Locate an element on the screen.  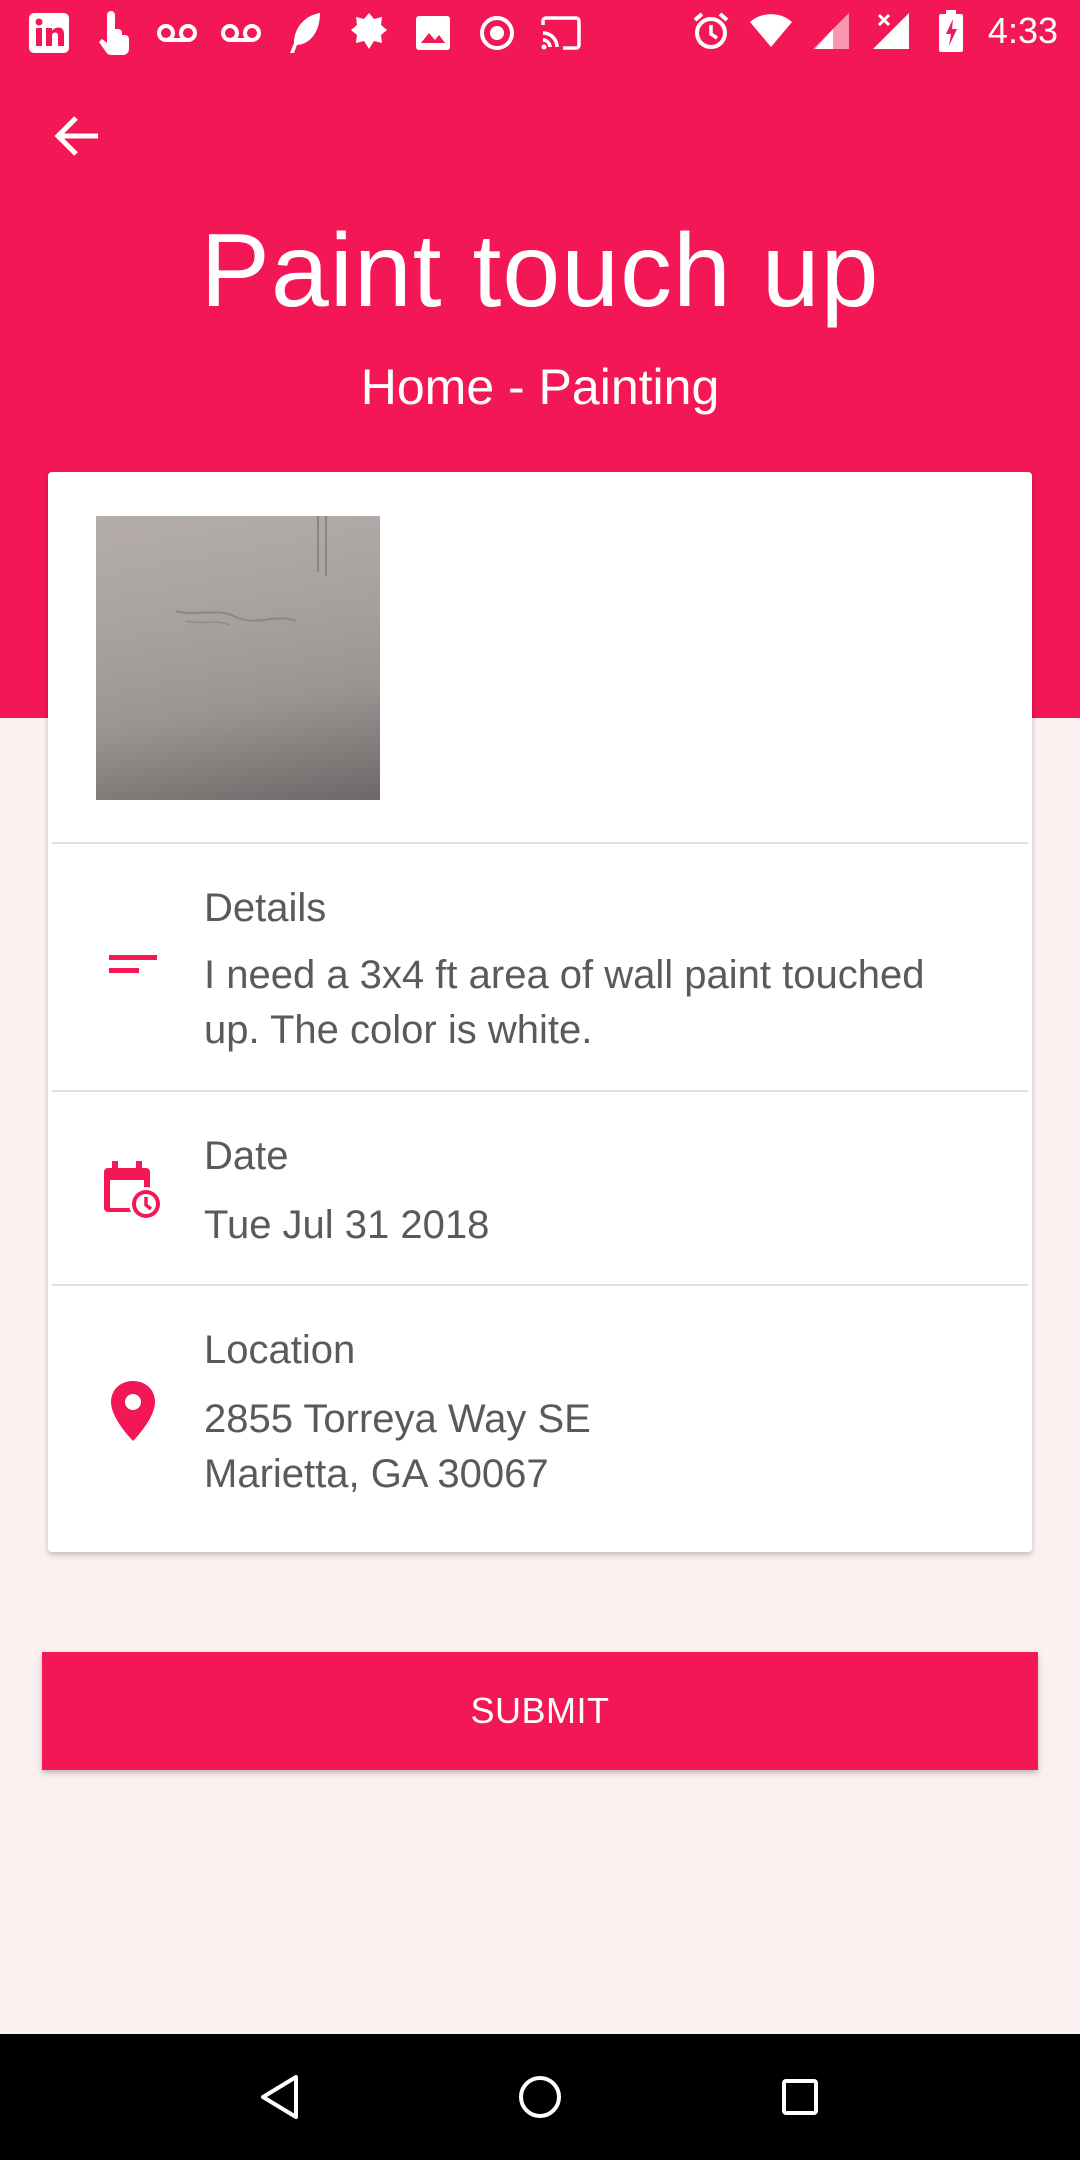
location-line-1: 2855 Torreya Way SE is located at coordinates (397, 1419).